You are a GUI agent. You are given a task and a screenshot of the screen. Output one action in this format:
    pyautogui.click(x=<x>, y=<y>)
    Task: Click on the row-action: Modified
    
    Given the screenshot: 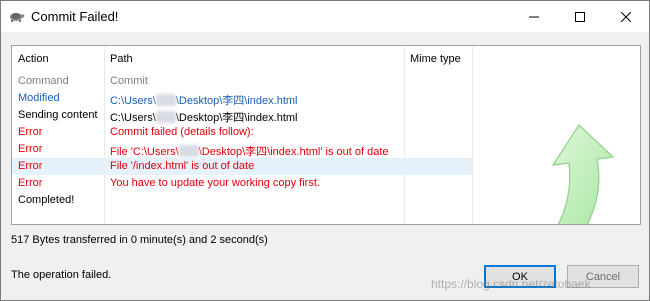 What is the action you would take?
    pyautogui.click(x=39, y=98)
    